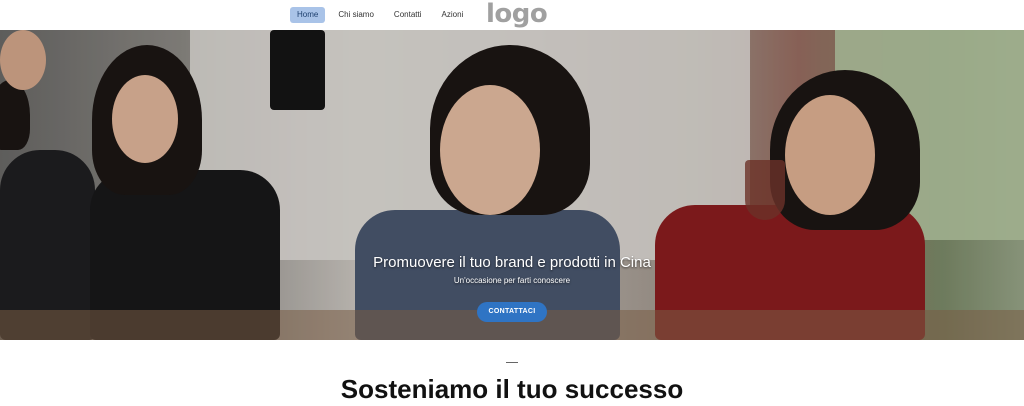  I want to click on nav-item-home: Home, so click(308, 15).